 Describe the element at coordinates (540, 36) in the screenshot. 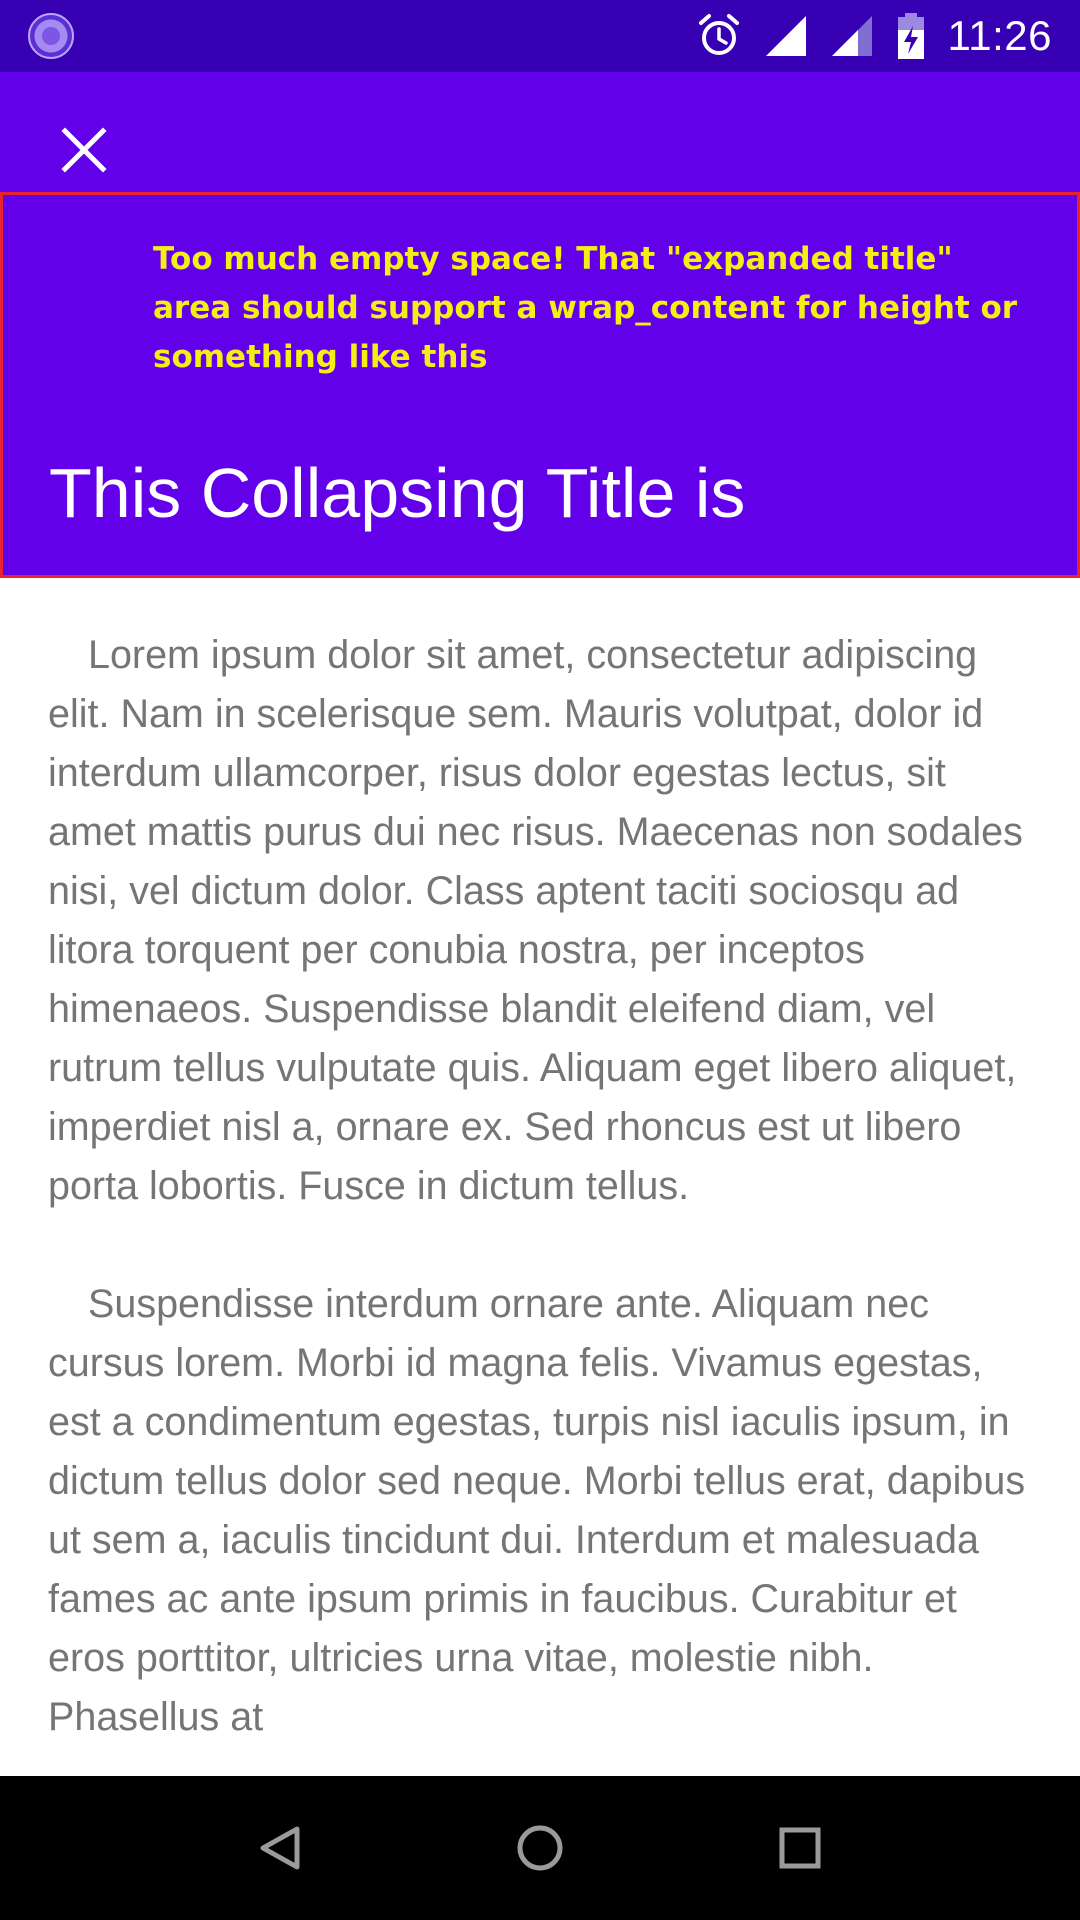

I see `status-bar: 11:26` at that location.